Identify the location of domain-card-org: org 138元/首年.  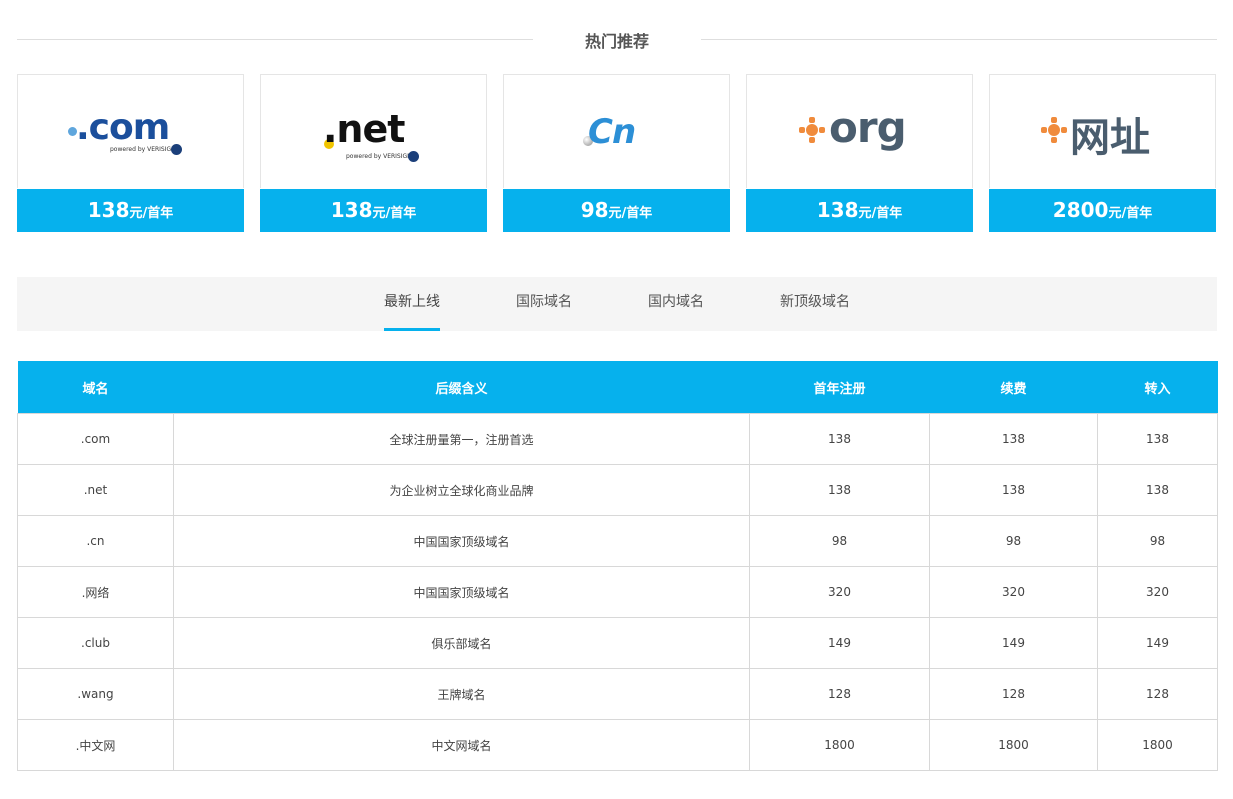
(859, 153).